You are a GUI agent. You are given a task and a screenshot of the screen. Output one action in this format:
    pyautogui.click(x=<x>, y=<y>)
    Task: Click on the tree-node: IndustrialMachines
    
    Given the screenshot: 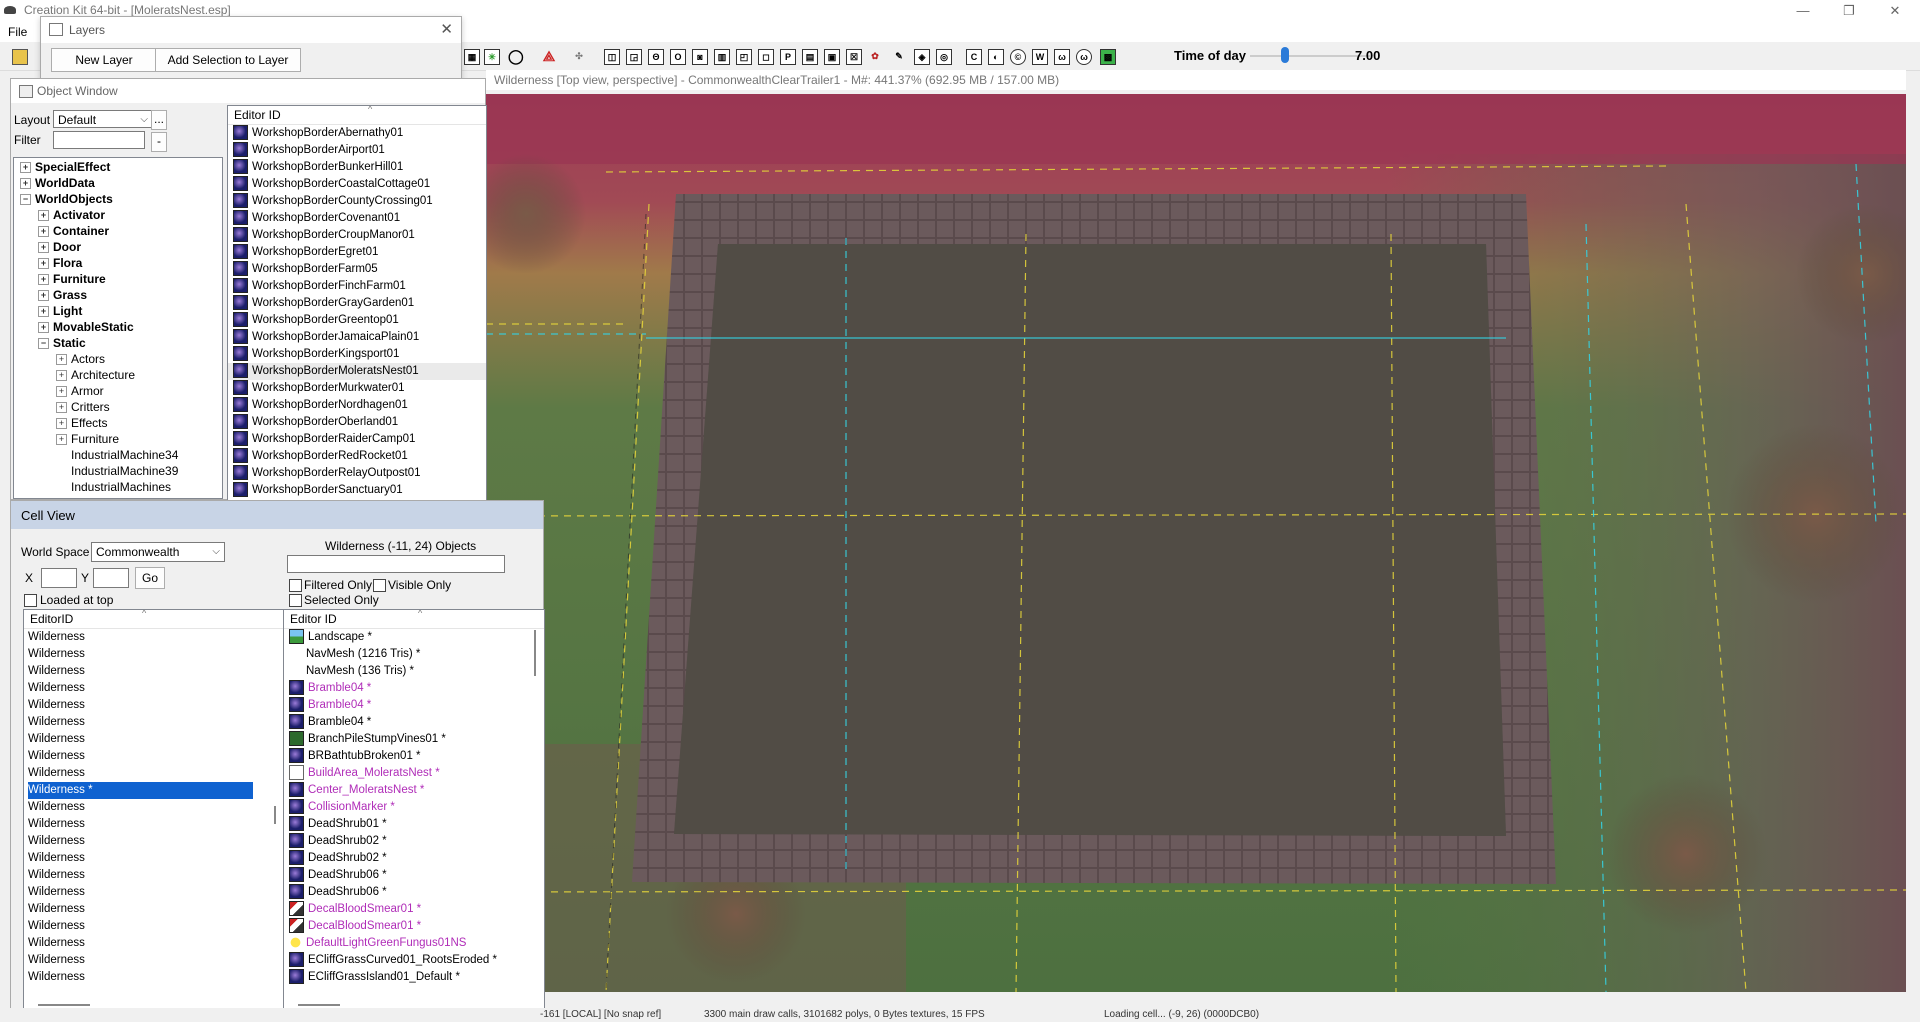 What is the action you would take?
    pyautogui.click(x=113, y=487)
    